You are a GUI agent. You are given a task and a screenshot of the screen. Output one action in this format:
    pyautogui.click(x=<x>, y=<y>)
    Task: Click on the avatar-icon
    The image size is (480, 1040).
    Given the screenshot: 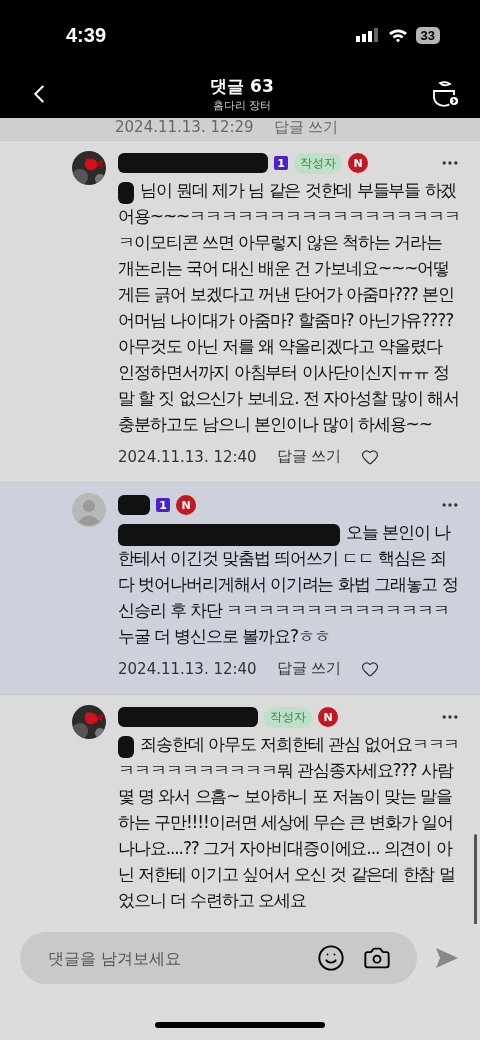 What is the action you would take?
    pyautogui.click(x=89, y=510)
    